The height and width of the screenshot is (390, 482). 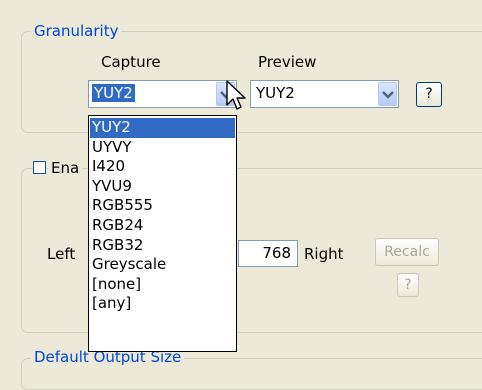 I want to click on dropdown-option: RGB32, so click(x=162, y=246).